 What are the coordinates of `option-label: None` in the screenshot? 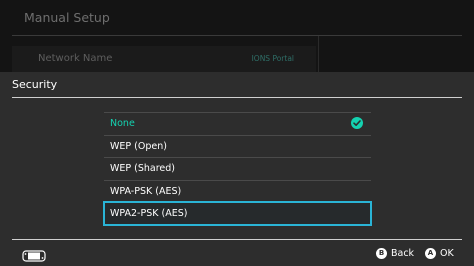 It's located at (122, 123).